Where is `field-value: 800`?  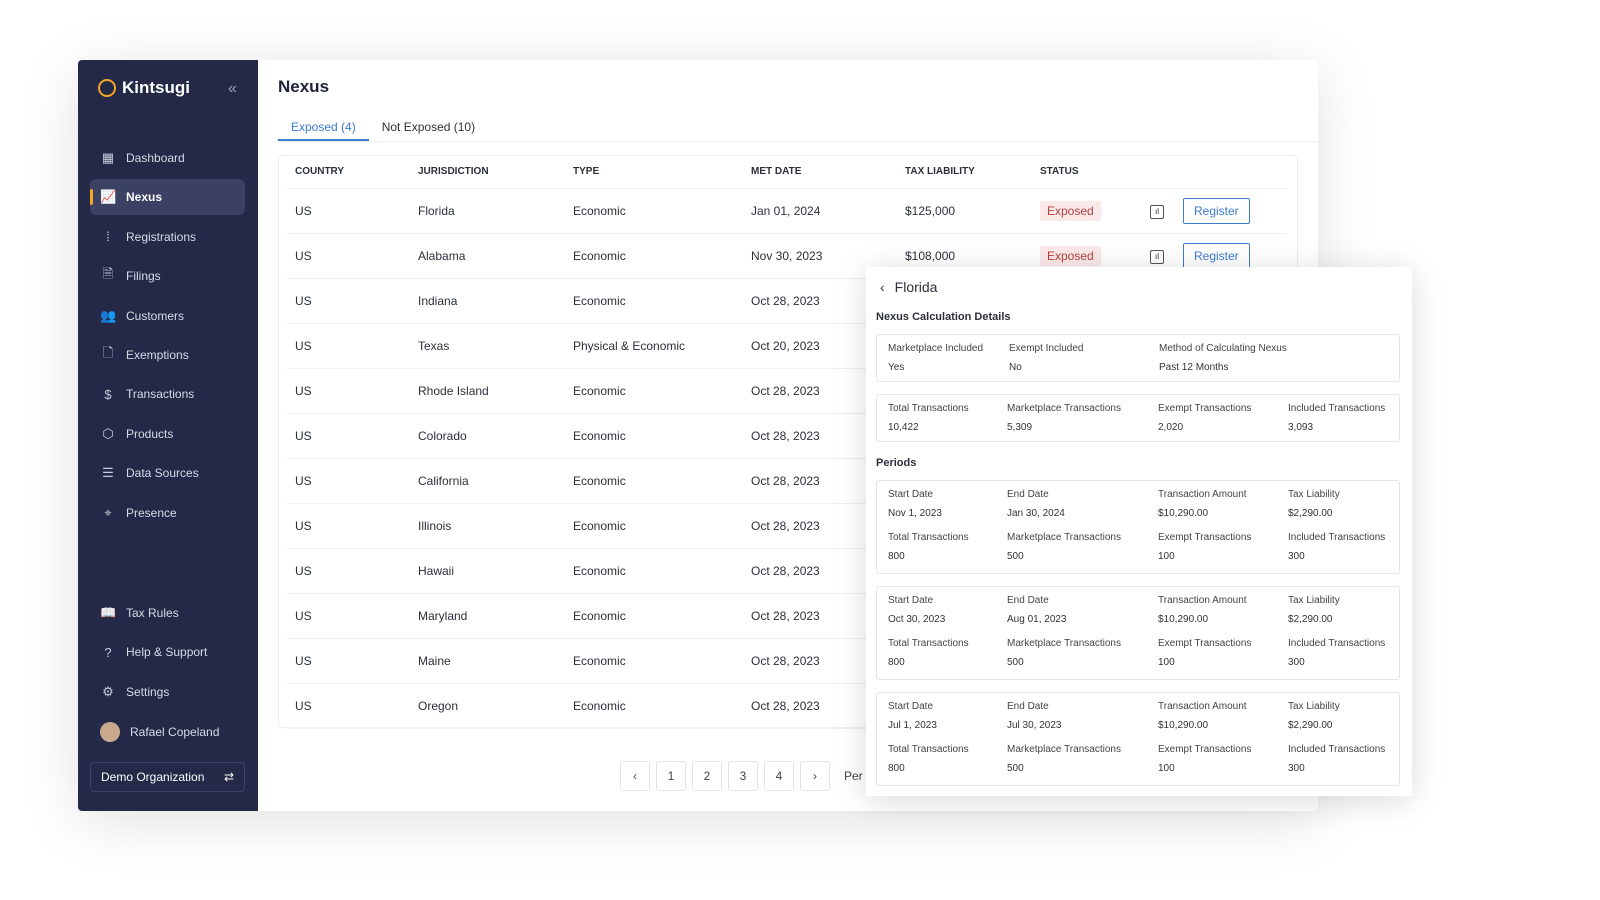 field-value: 800 is located at coordinates (896, 768).